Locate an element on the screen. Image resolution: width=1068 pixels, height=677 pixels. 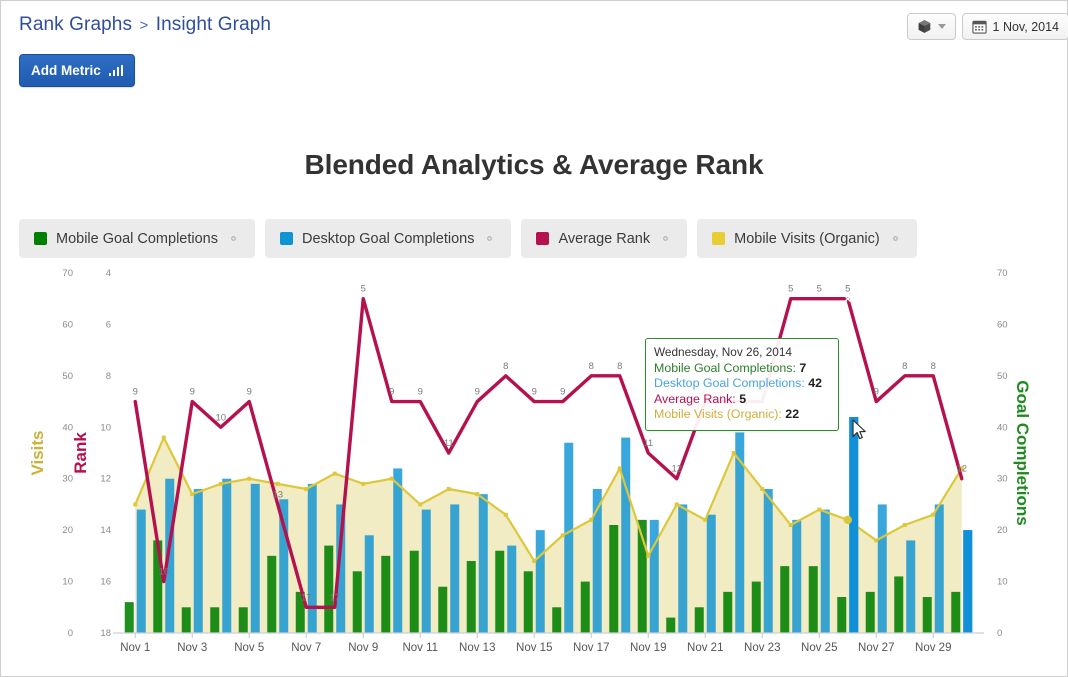
legend-label: Mobile Visits (Organic) is located at coordinates (807, 238).